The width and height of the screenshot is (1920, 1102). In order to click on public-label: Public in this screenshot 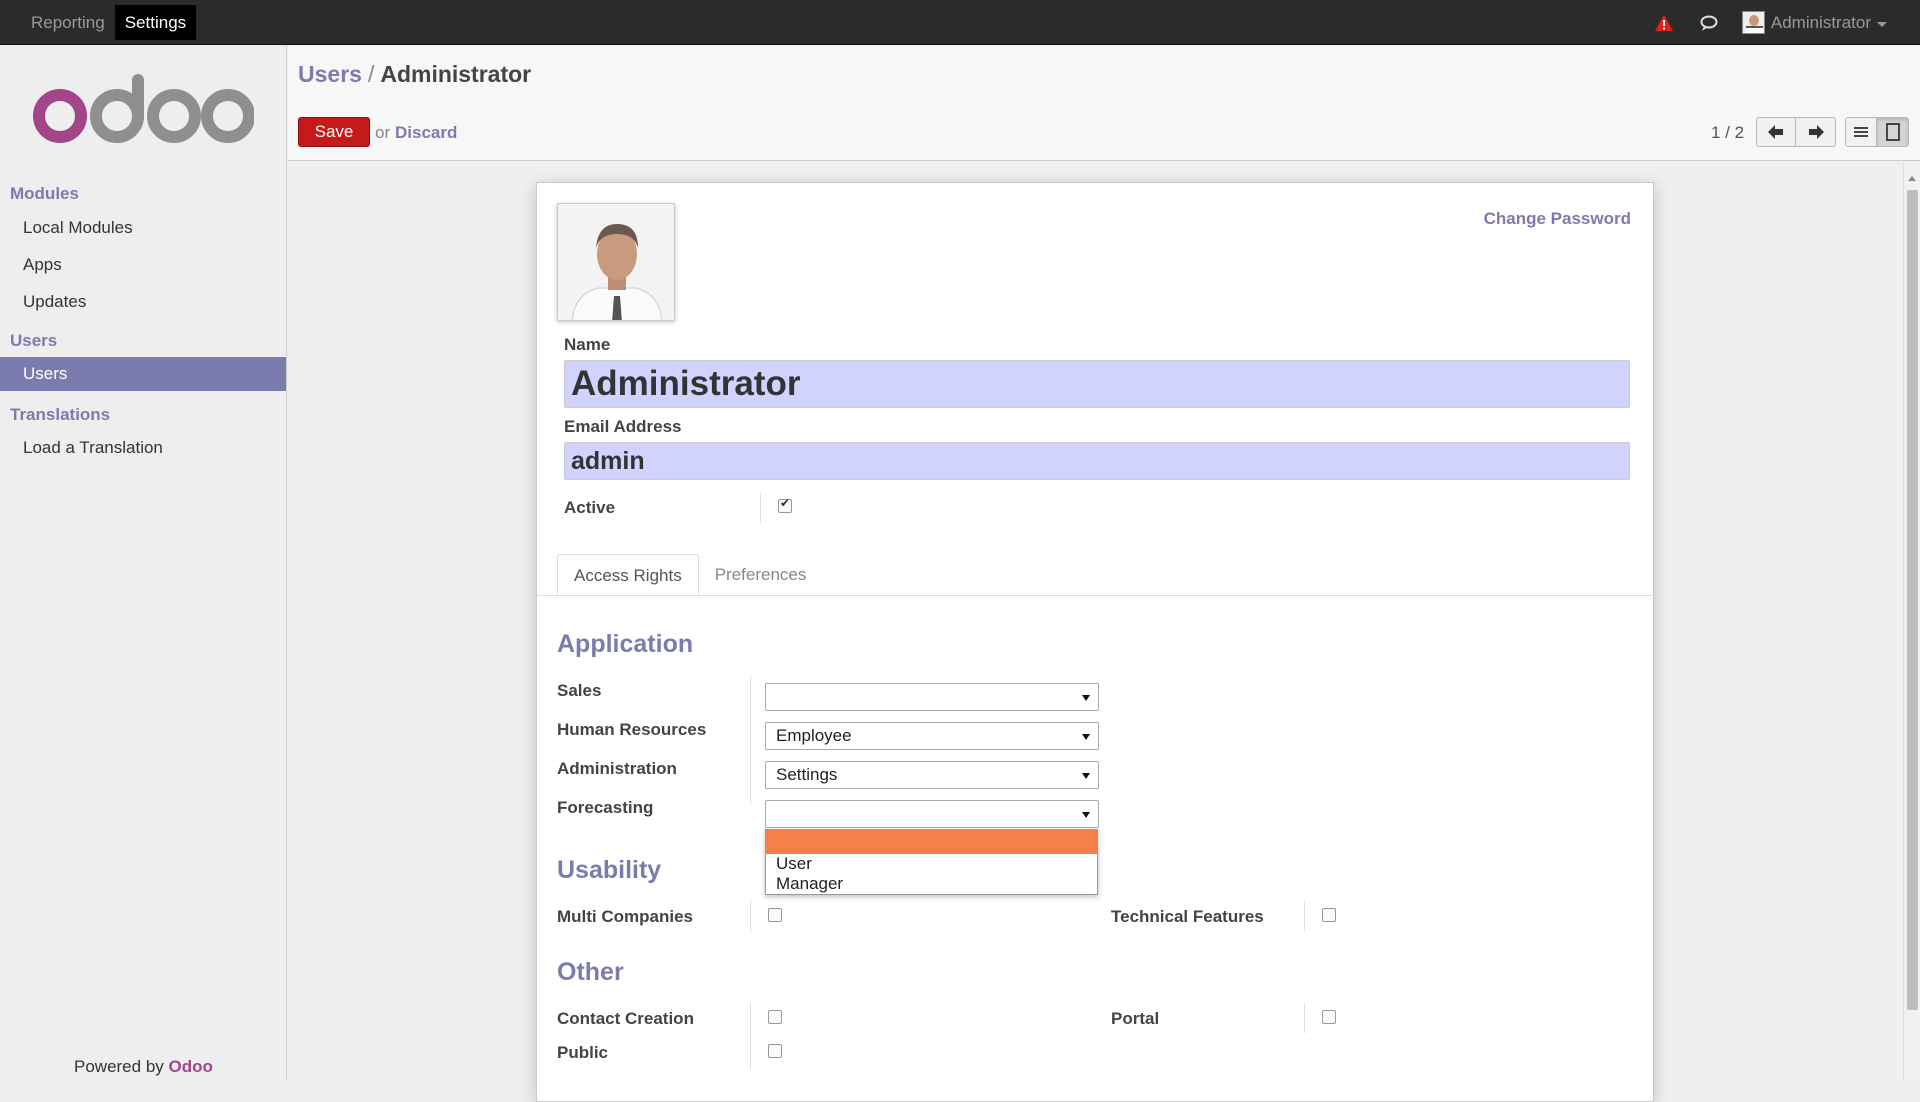, I will do `click(583, 1052)`.